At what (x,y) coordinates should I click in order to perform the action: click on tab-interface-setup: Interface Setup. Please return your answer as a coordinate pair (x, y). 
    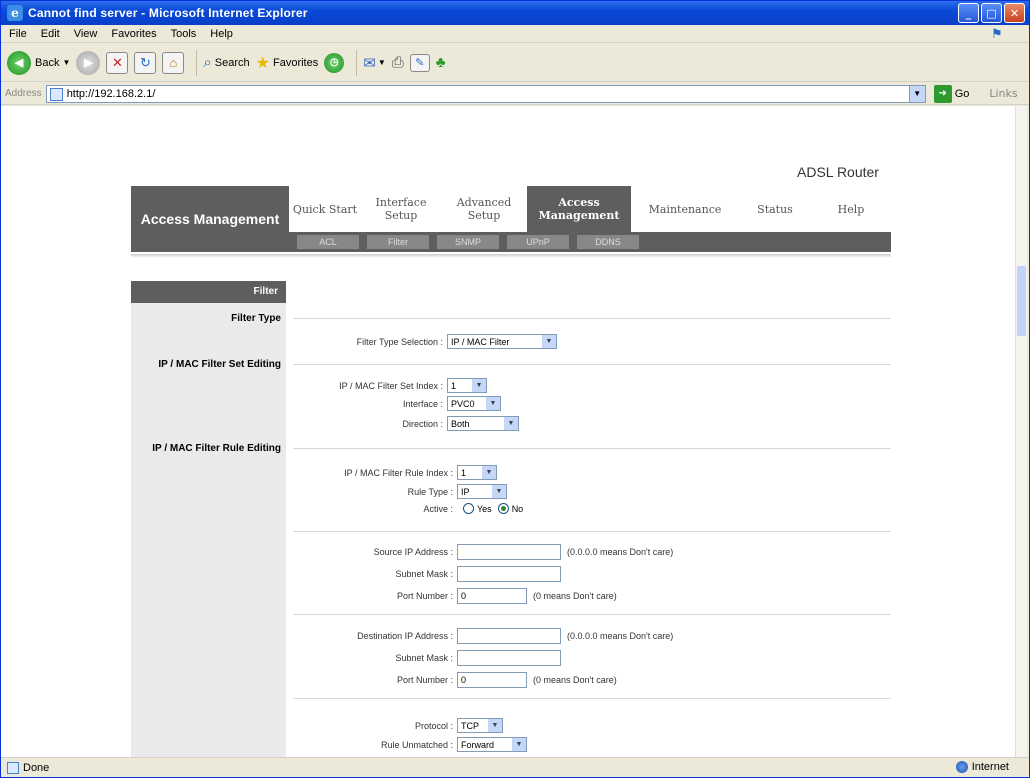
    Looking at the image, I should click on (401, 209).